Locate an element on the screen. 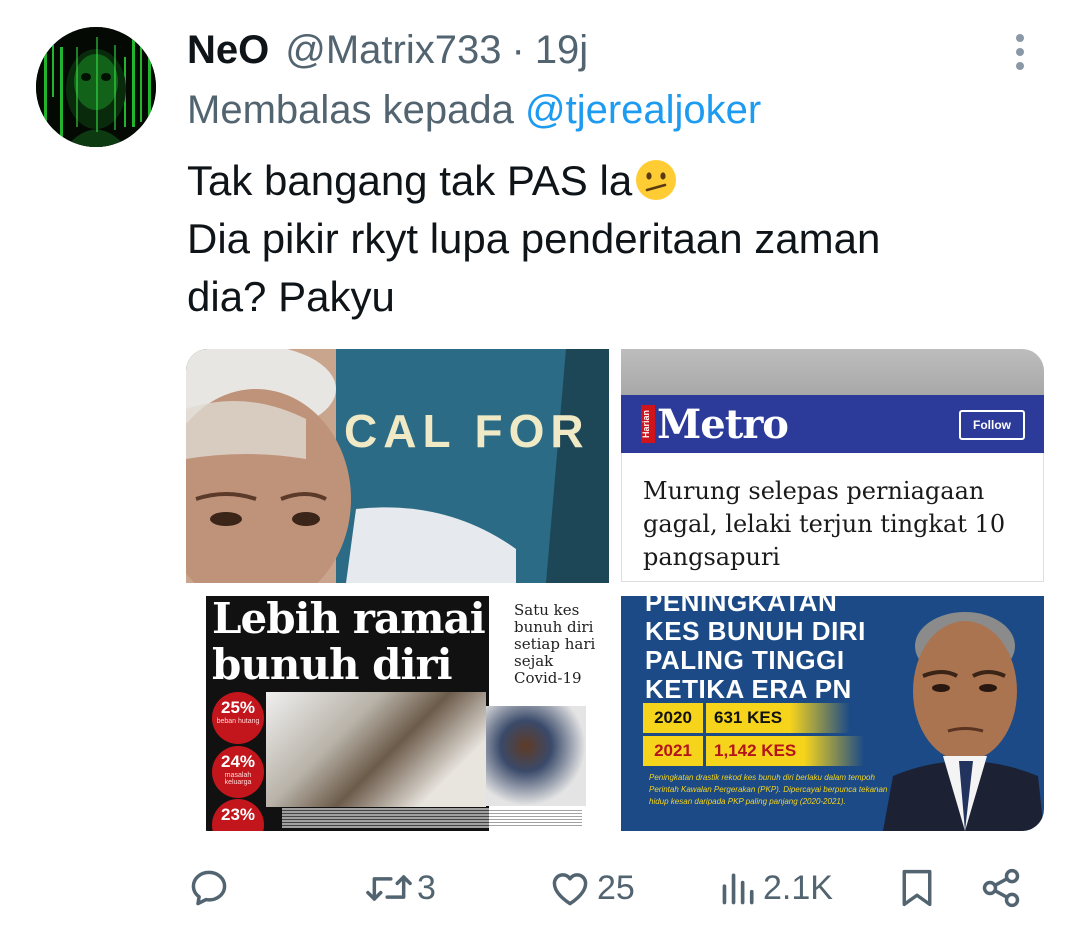  timestamp: 19j is located at coordinates (561, 50).